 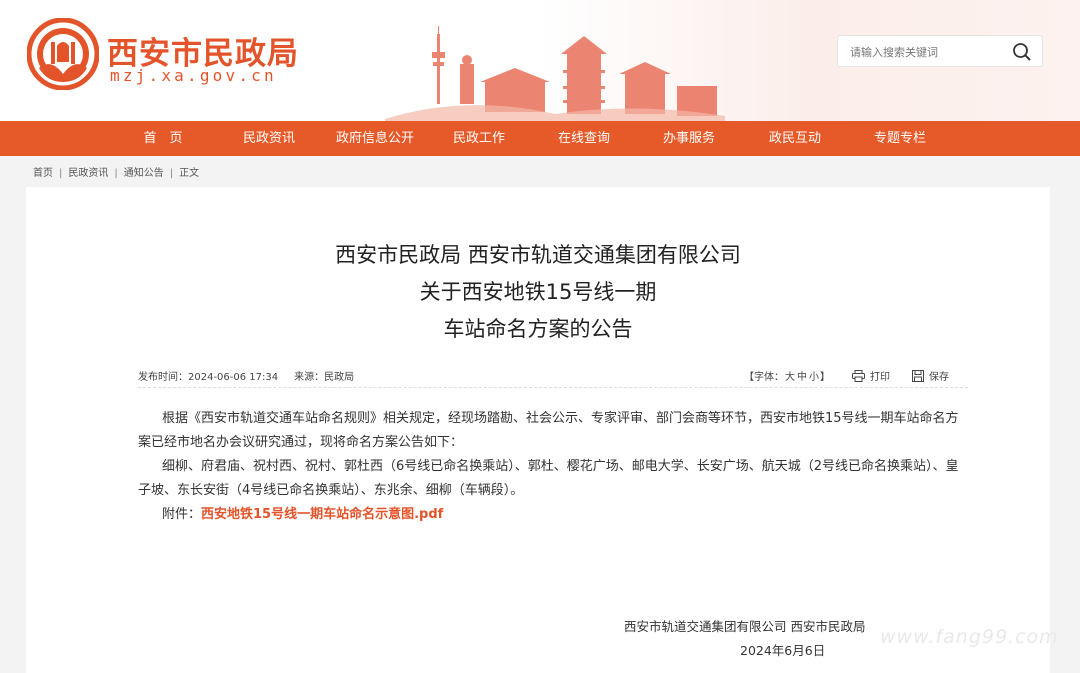 I want to click on font-small-button: 小, so click(x=814, y=375).